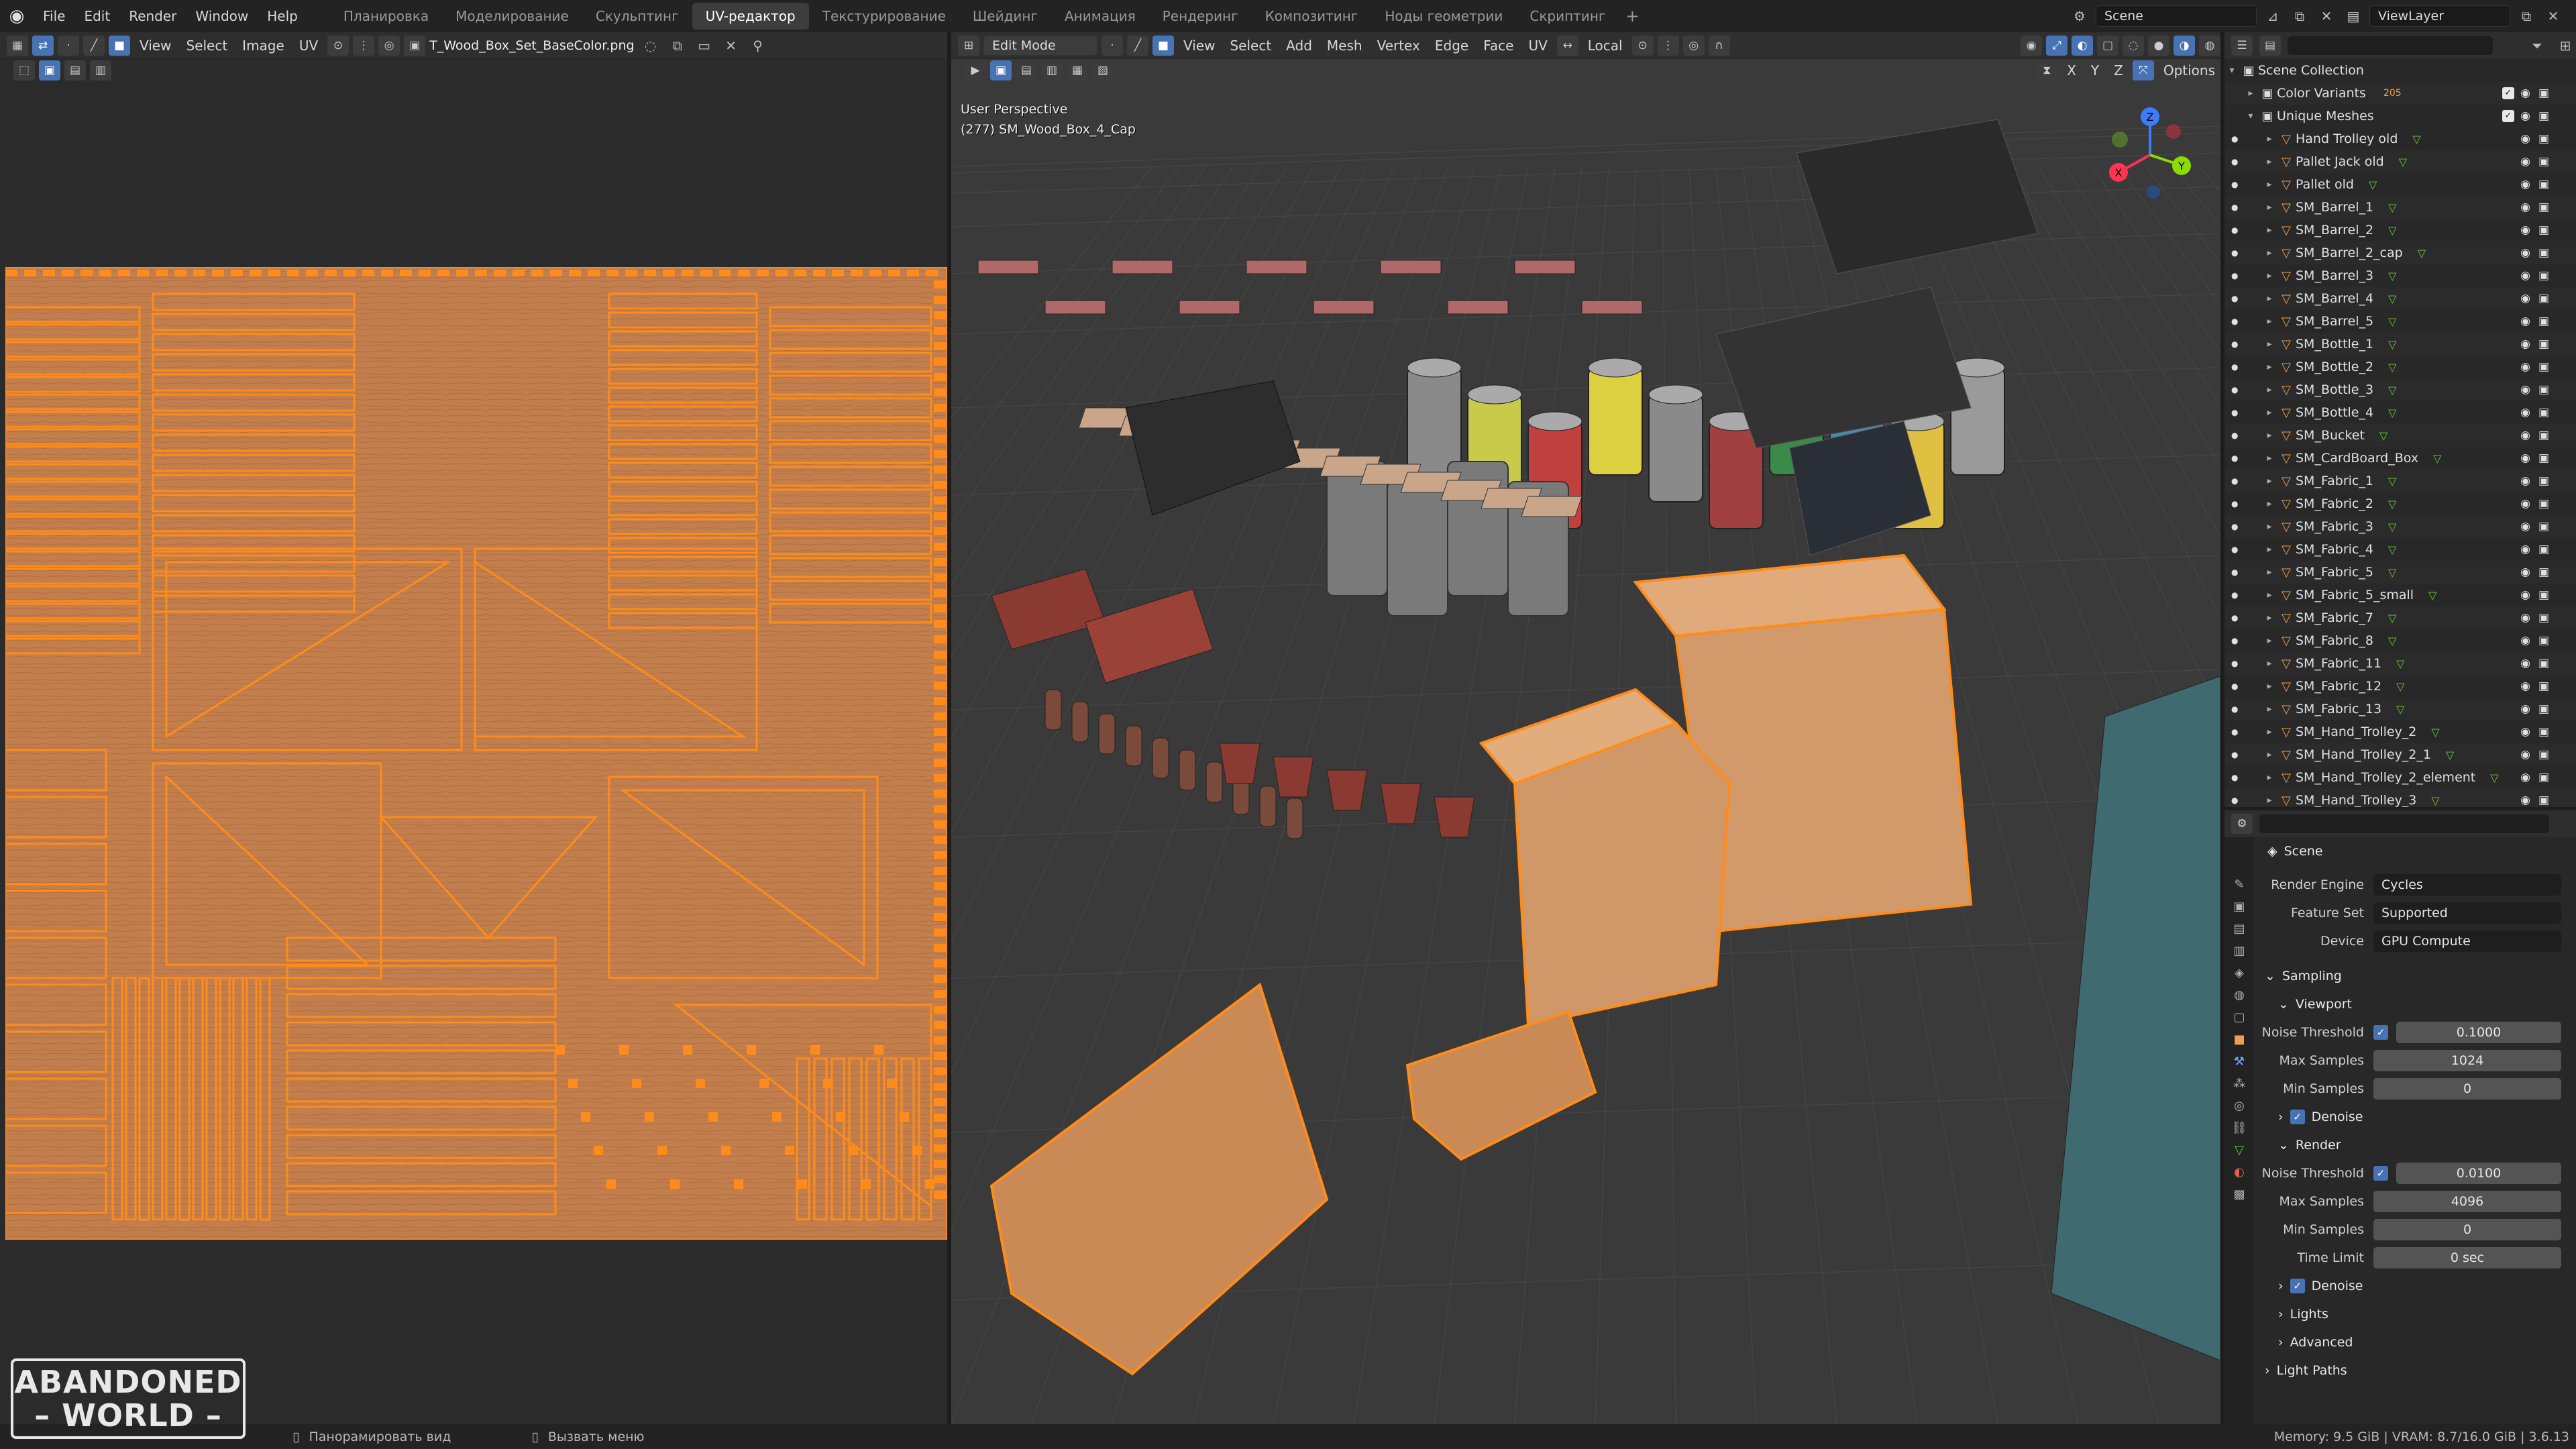 The width and height of the screenshot is (2576, 1449). I want to click on rendered-shading-icon: ◍, so click(2209, 45).